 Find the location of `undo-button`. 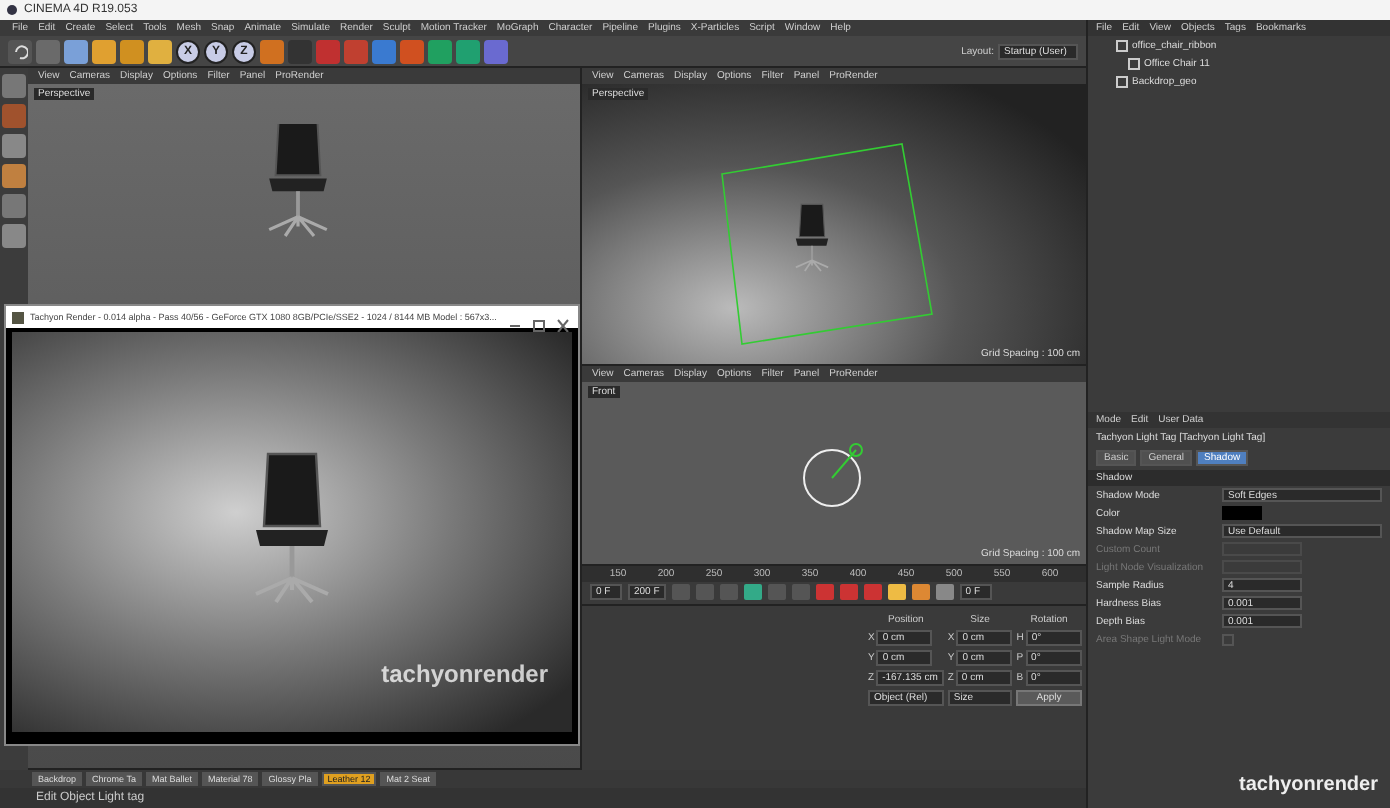

undo-button is located at coordinates (20, 51).